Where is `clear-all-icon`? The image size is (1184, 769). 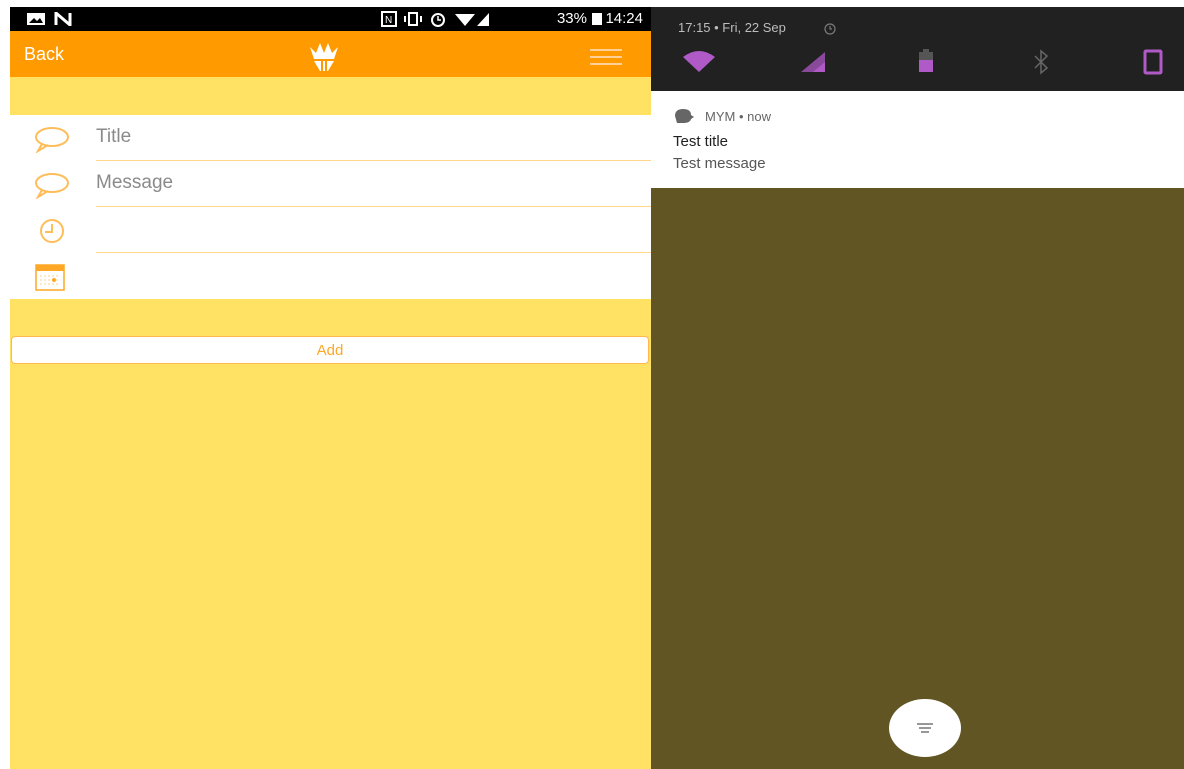 clear-all-icon is located at coordinates (925, 728).